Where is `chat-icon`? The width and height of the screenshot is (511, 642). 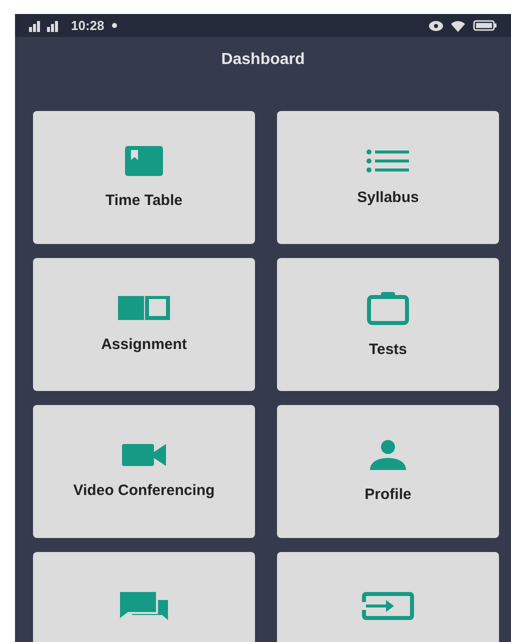
chat-icon is located at coordinates (144, 606).